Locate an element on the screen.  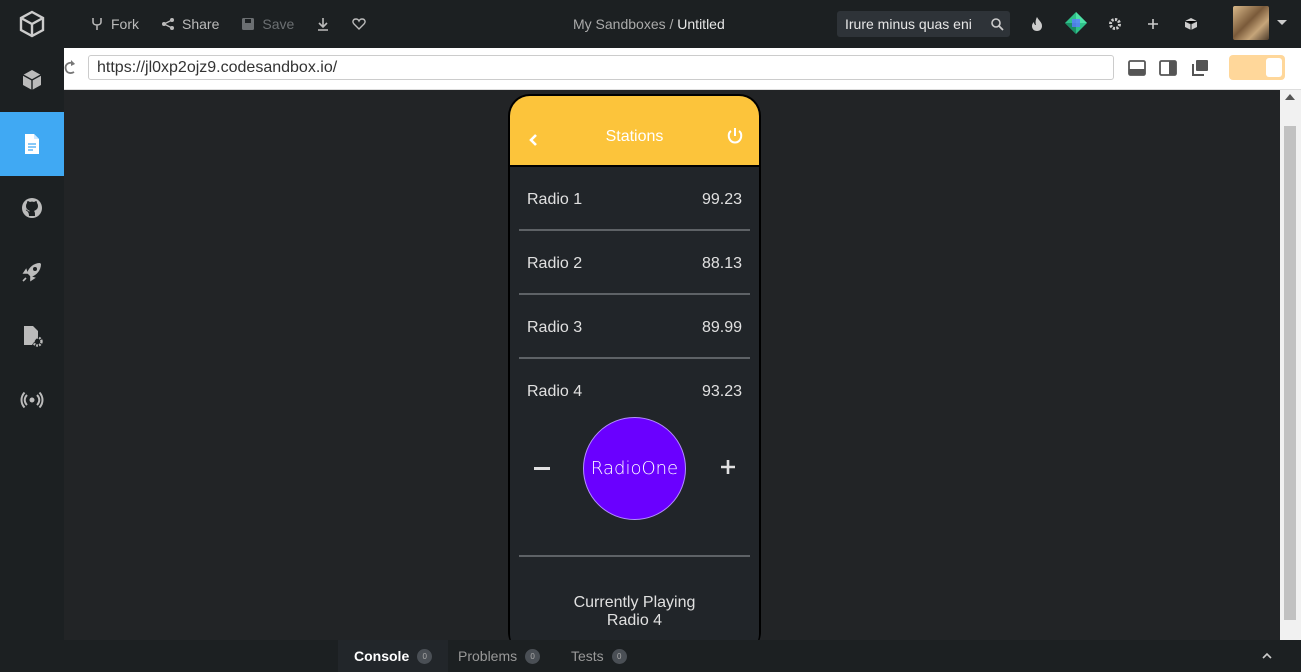
tab-label: Tests is located at coordinates (587, 656).